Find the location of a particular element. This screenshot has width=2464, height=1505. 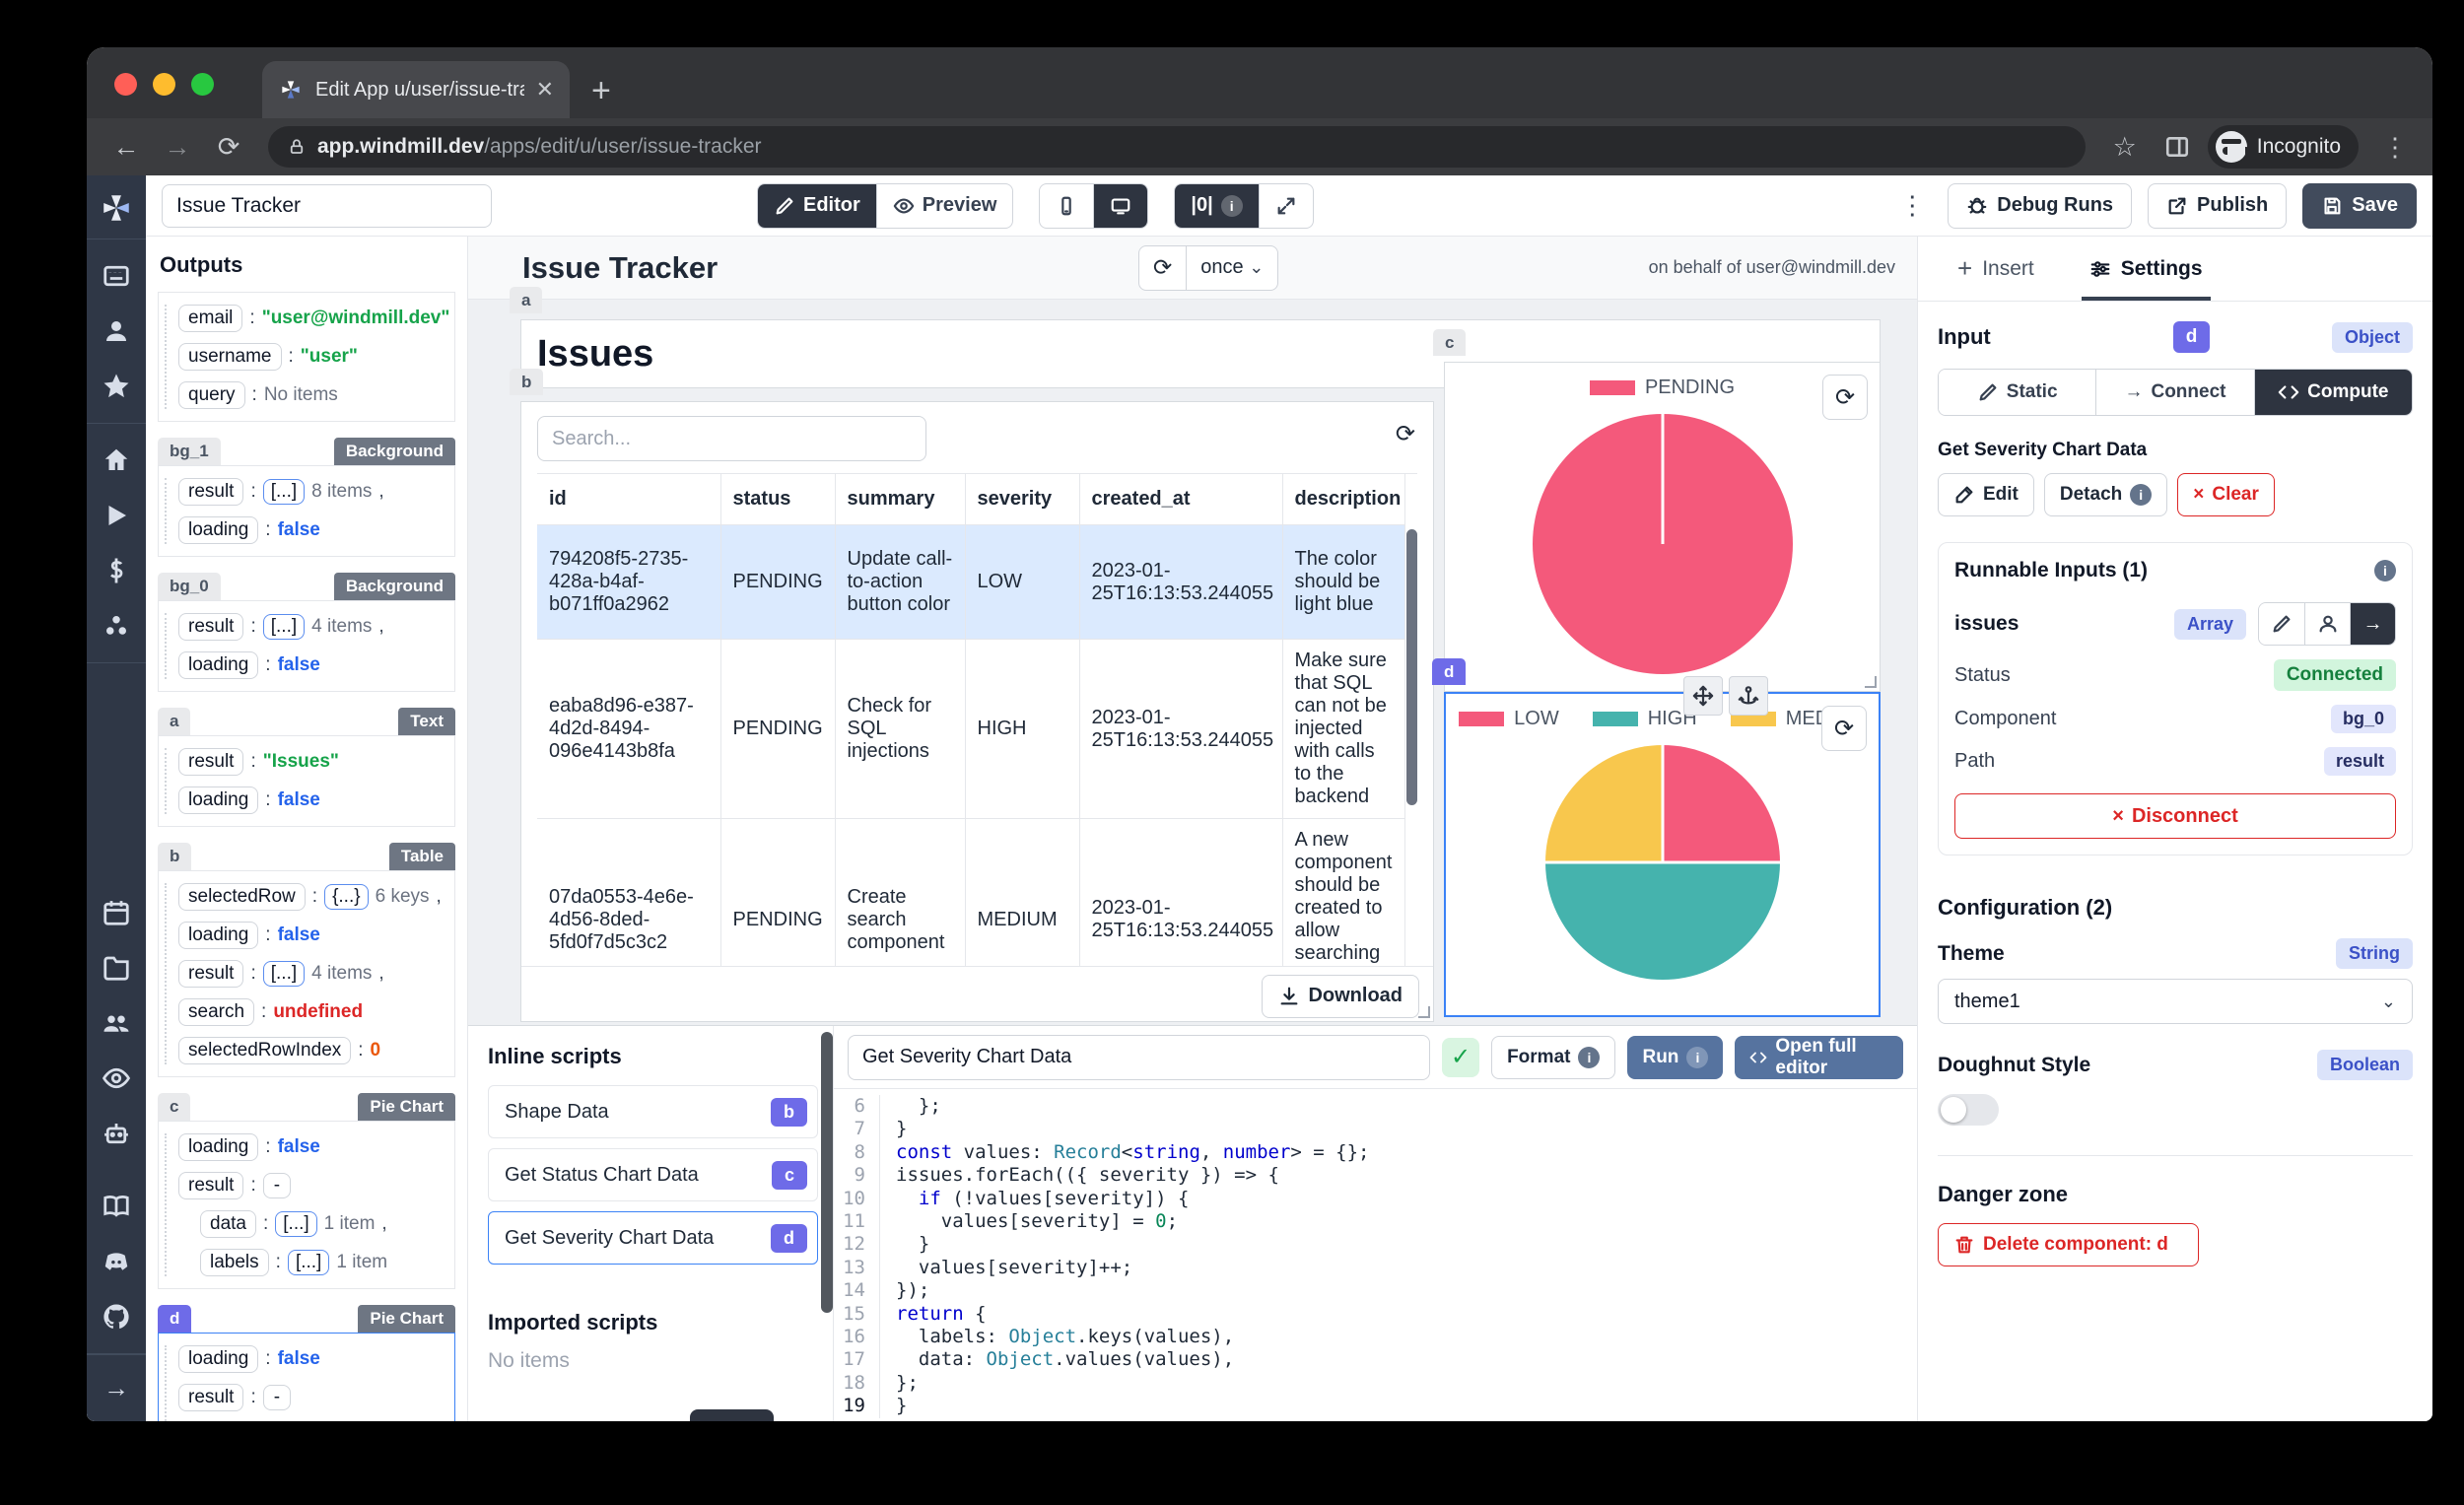

output-row: email: "user@windmill.dev" is located at coordinates (313, 318).